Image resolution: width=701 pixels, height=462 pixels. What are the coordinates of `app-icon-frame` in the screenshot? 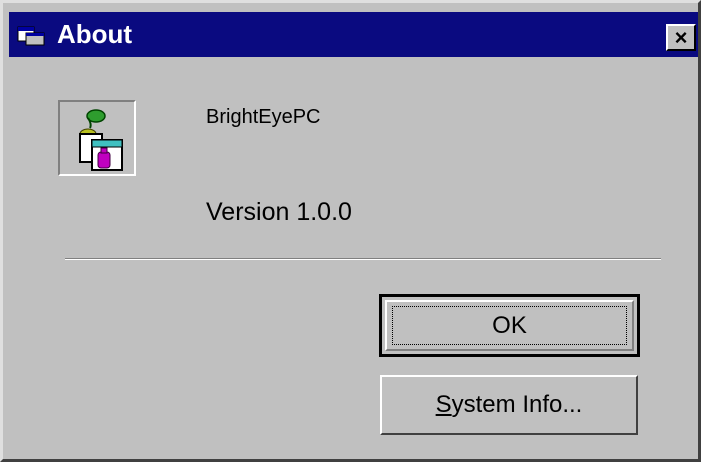 It's located at (97, 138).